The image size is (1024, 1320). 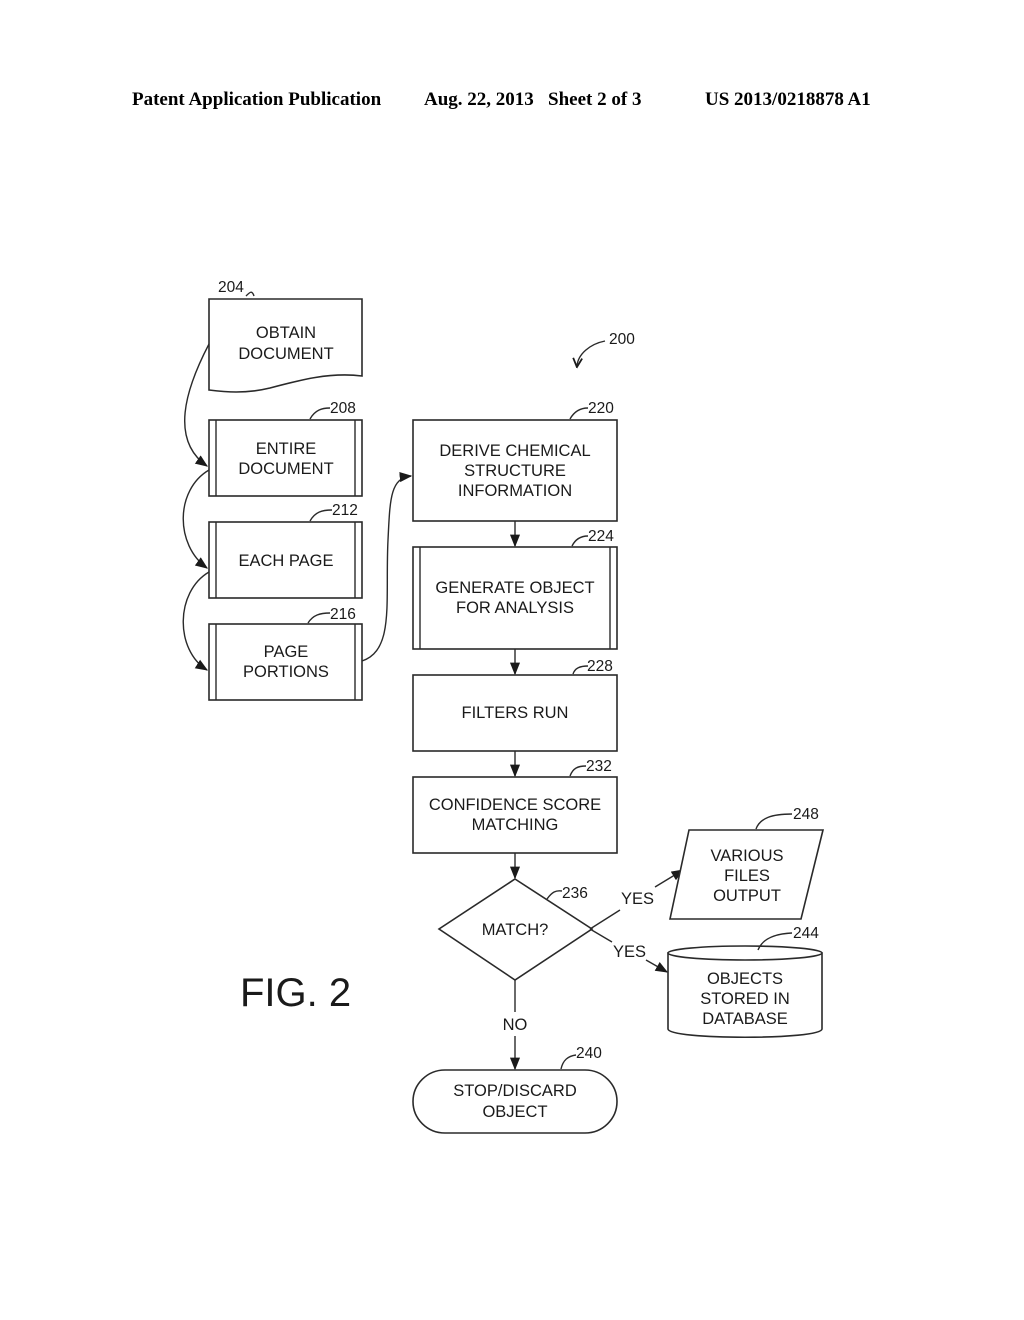 I want to click on figure-ref-number: 200, so click(x=622, y=339).